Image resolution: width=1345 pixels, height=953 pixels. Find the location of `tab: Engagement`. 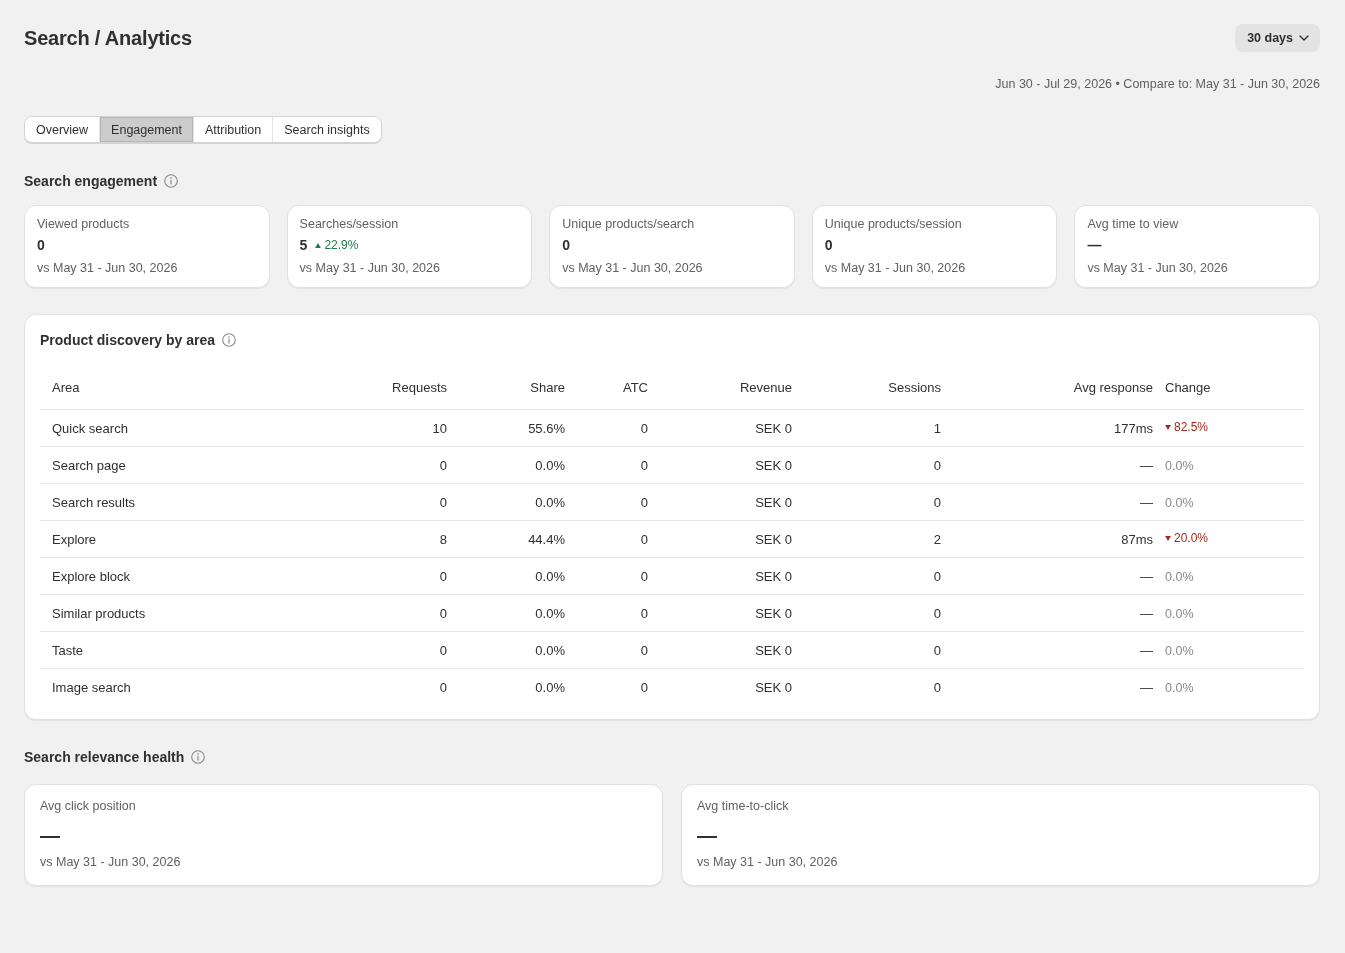

tab: Engagement is located at coordinates (147, 129).